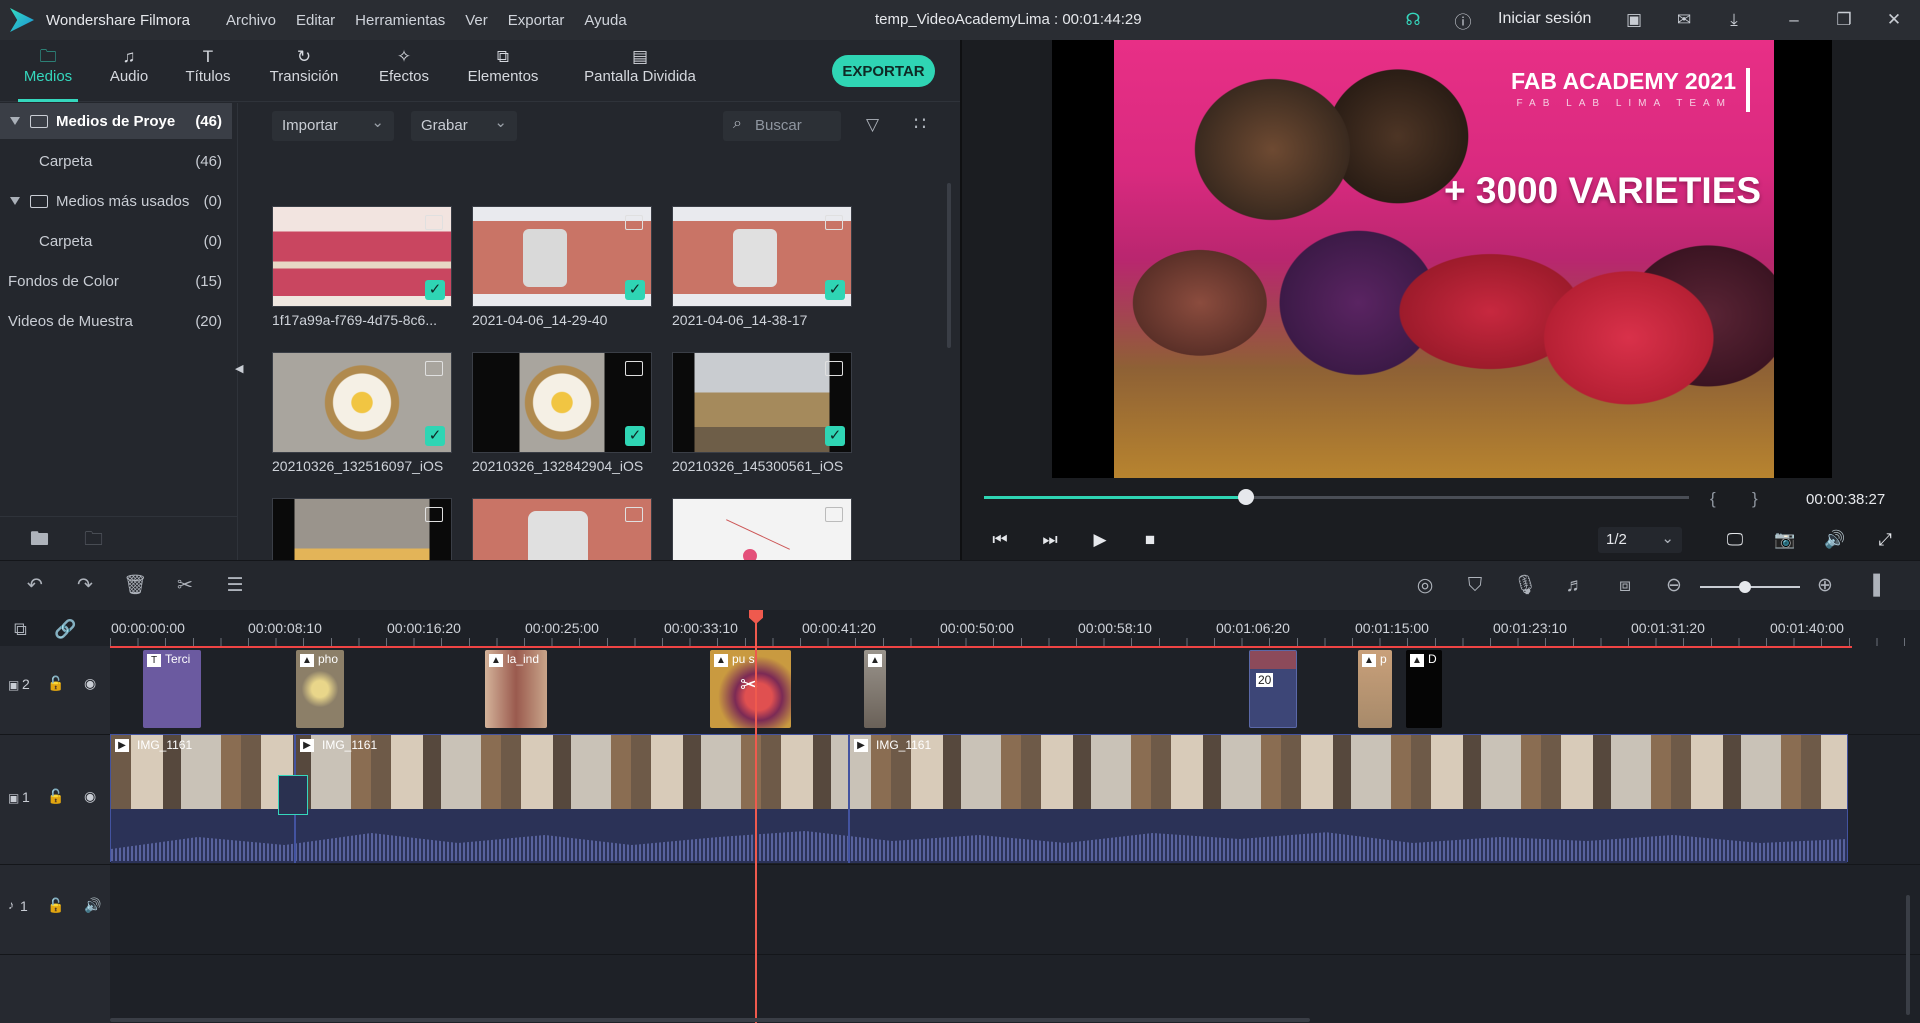  What do you see at coordinates (1625, 586) in the screenshot?
I see `crop-icon: ⧈` at bounding box center [1625, 586].